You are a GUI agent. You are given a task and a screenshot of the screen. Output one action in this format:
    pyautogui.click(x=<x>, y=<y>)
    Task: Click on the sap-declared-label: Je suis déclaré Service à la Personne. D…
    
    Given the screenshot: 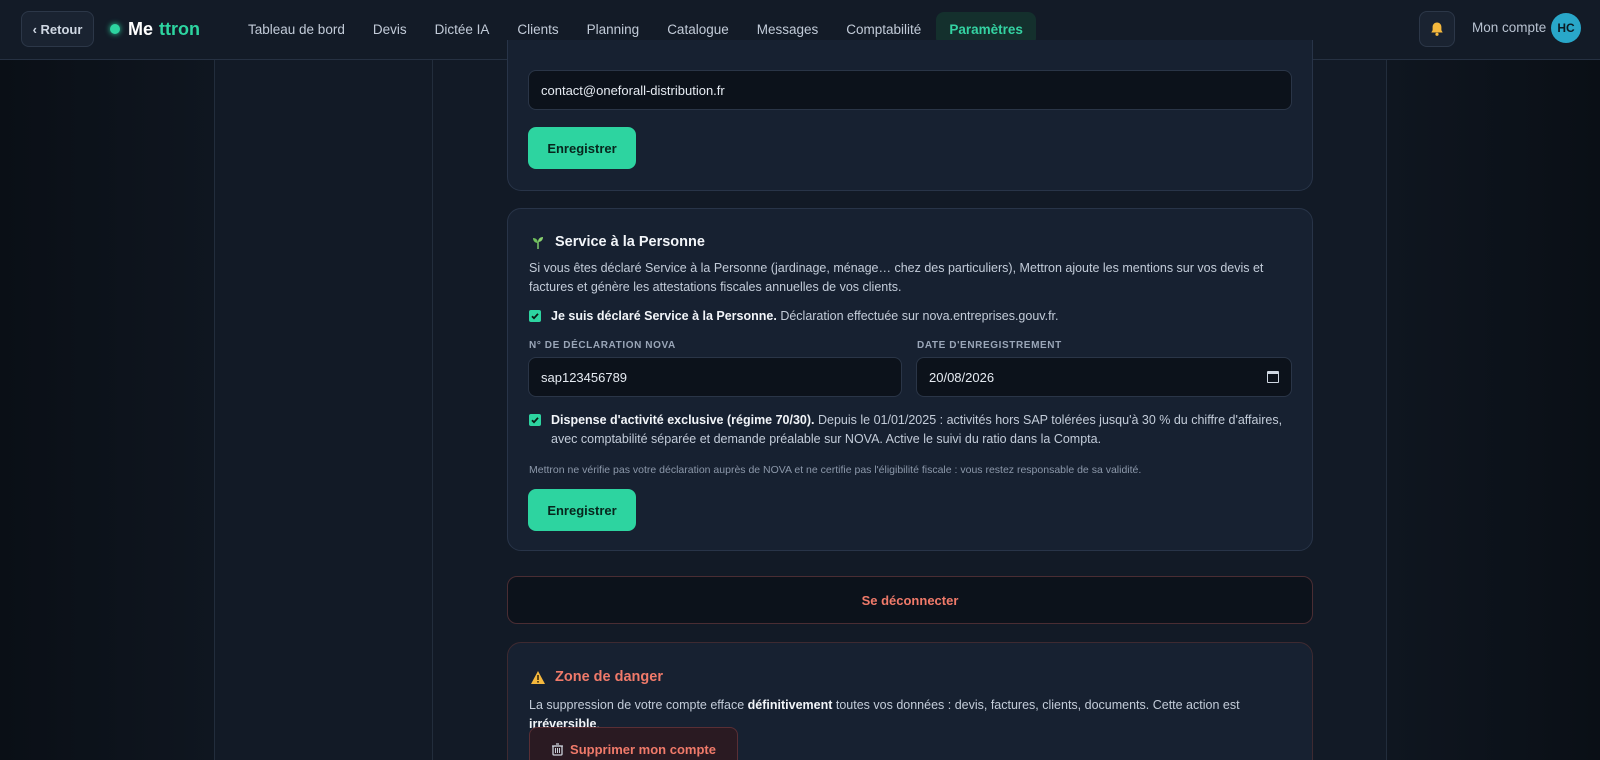 What is the action you would take?
    pyautogui.click(x=804, y=316)
    